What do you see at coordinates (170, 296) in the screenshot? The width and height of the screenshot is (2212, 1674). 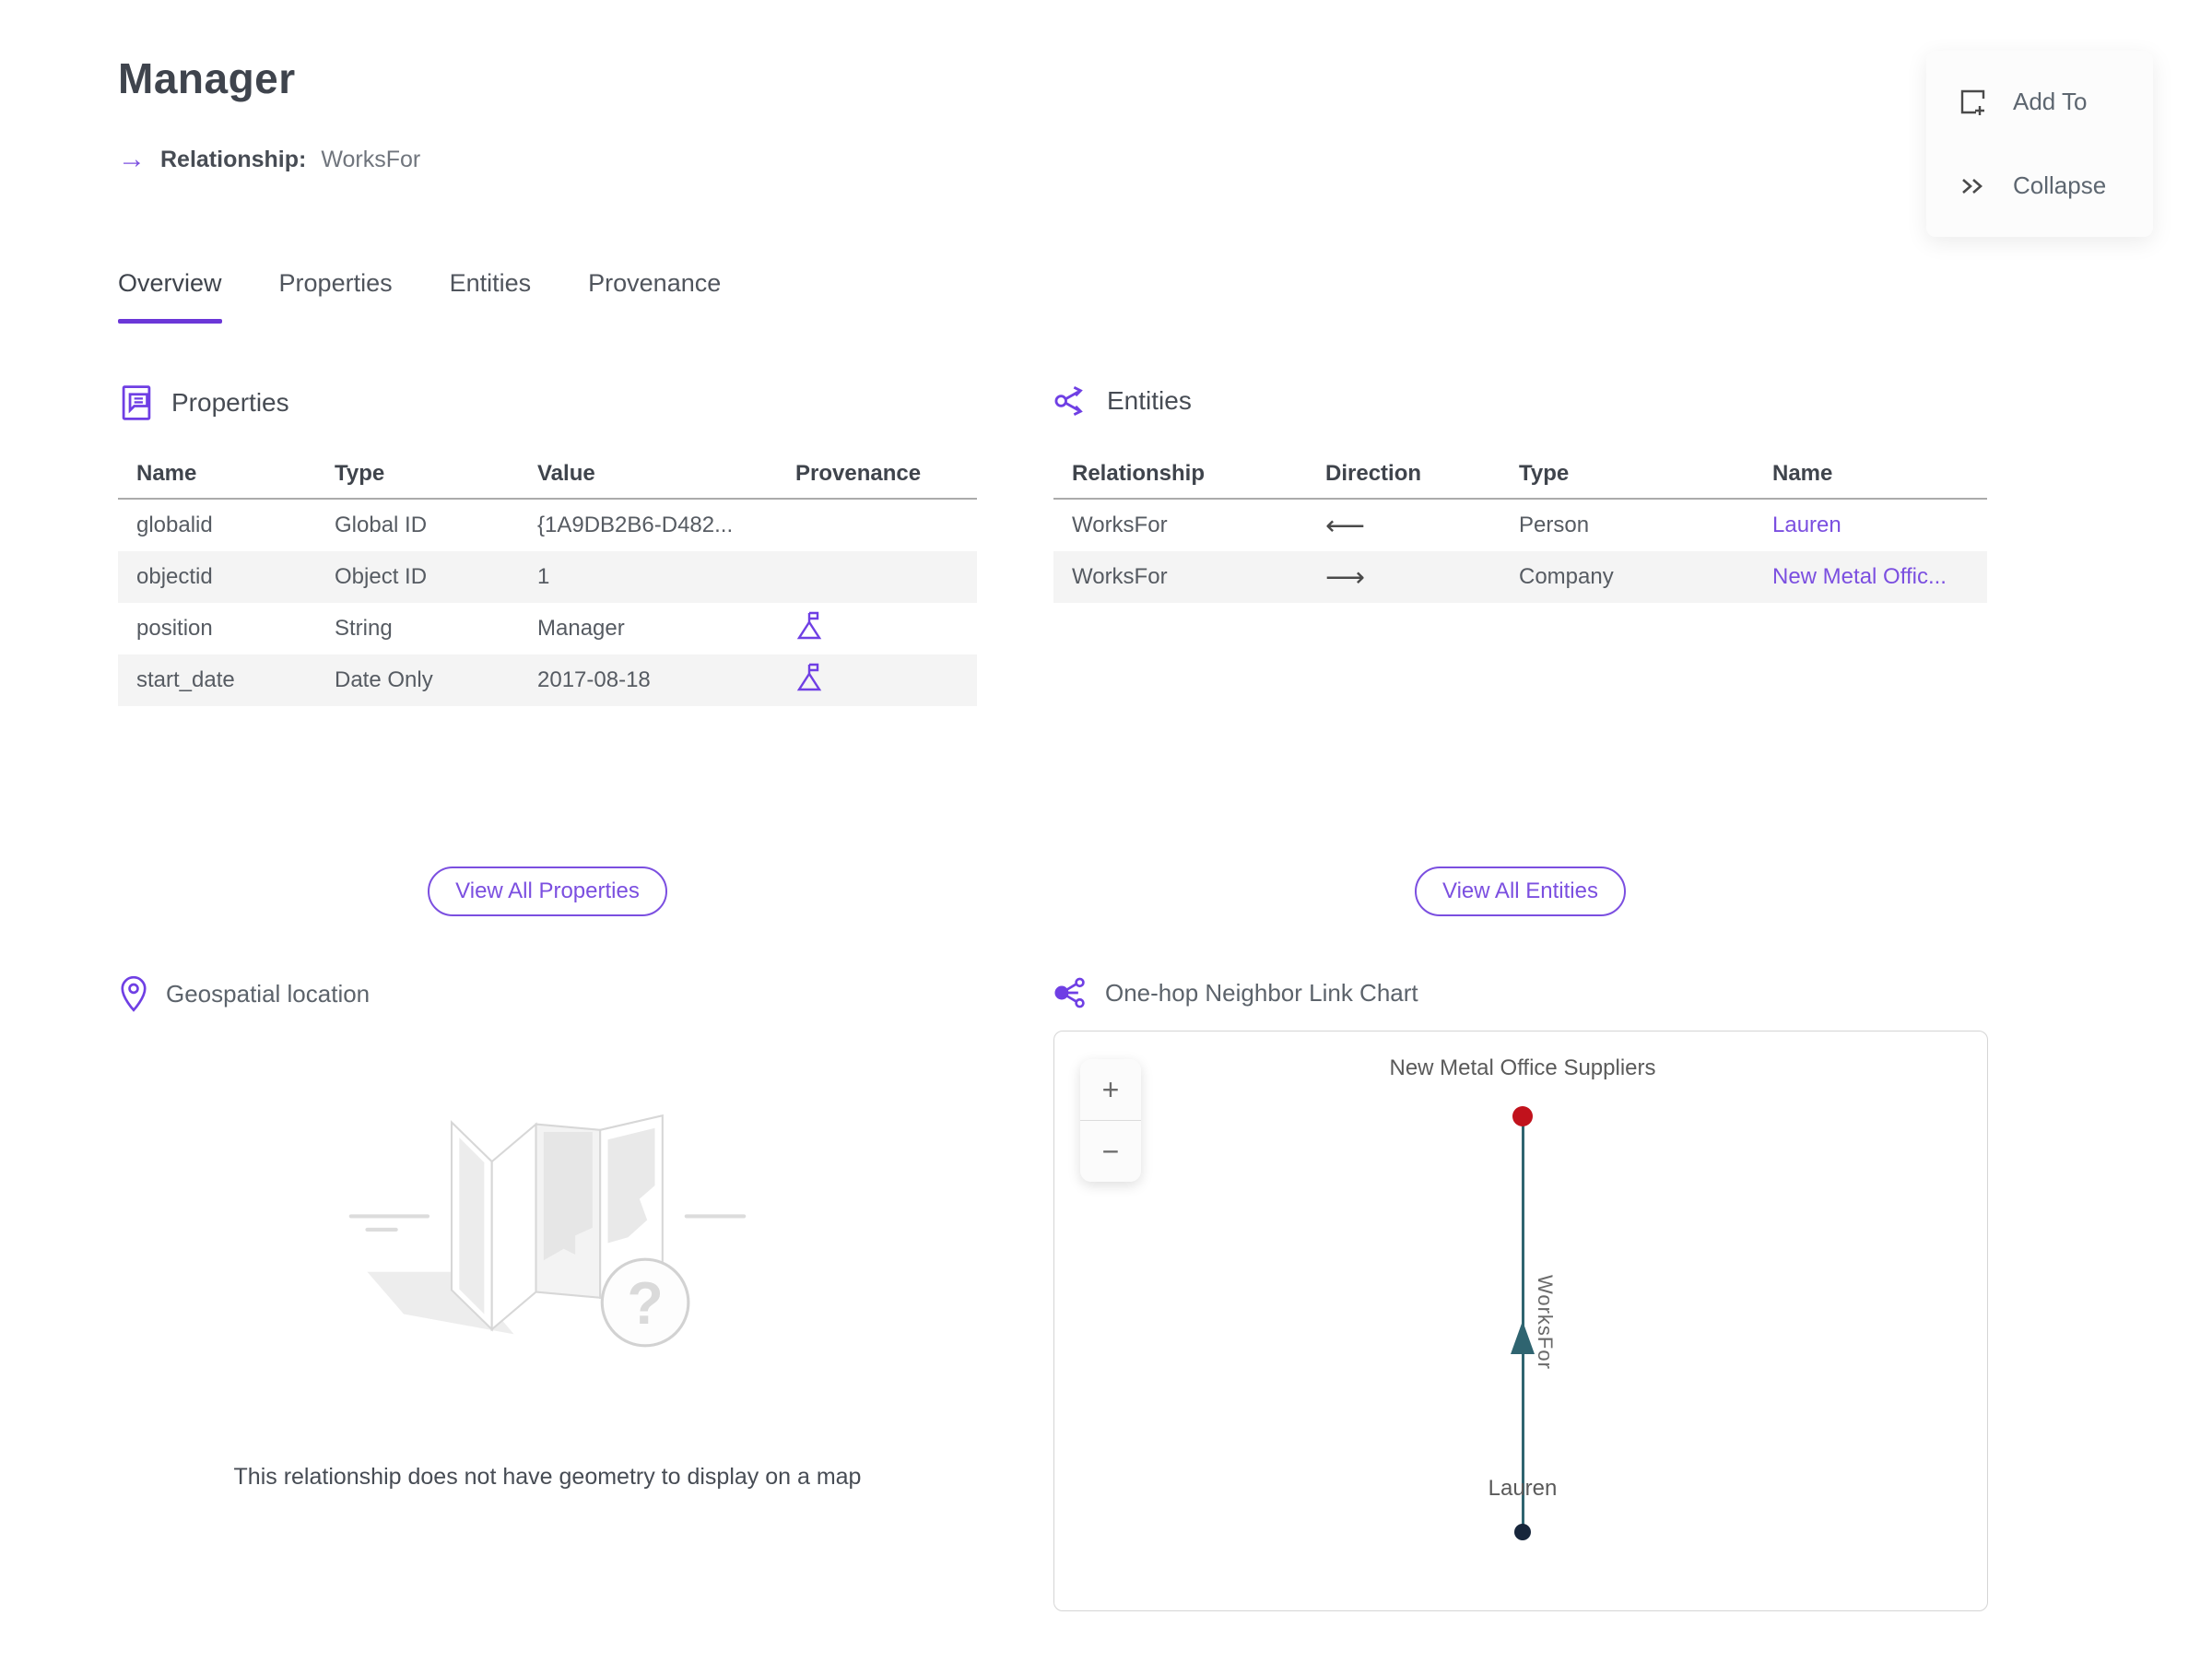 I see `tab-overview: Overview` at bounding box center [170, 296].